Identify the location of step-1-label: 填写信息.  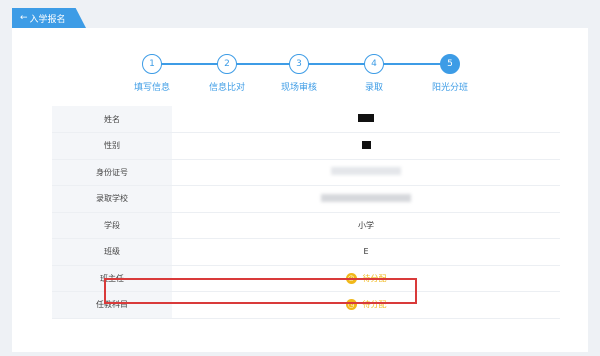
(151, 88).